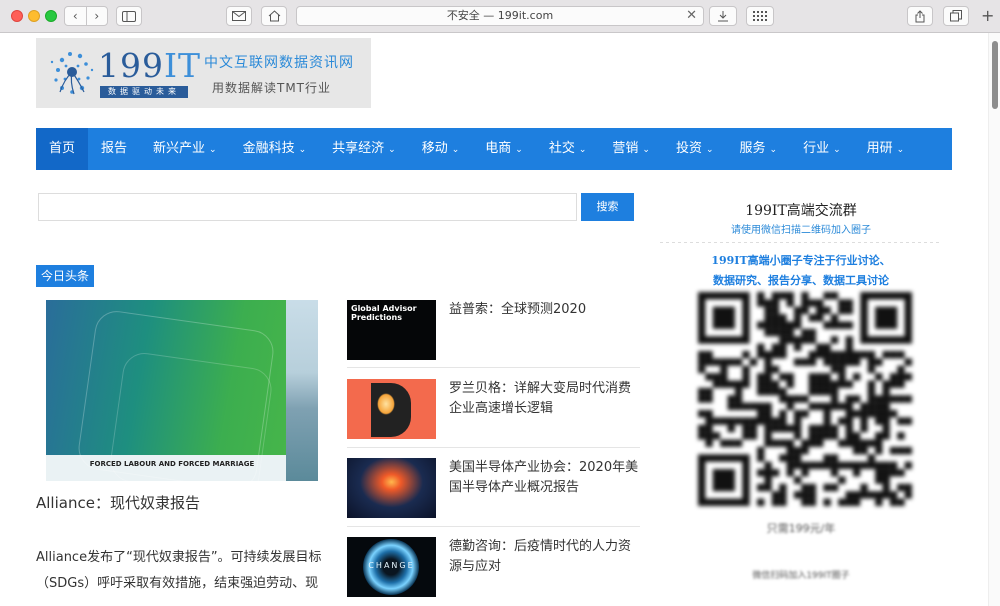 The image size is (1000, 606). I want to click on url-text: 不安全 — 199it.com, so click(500, 15).